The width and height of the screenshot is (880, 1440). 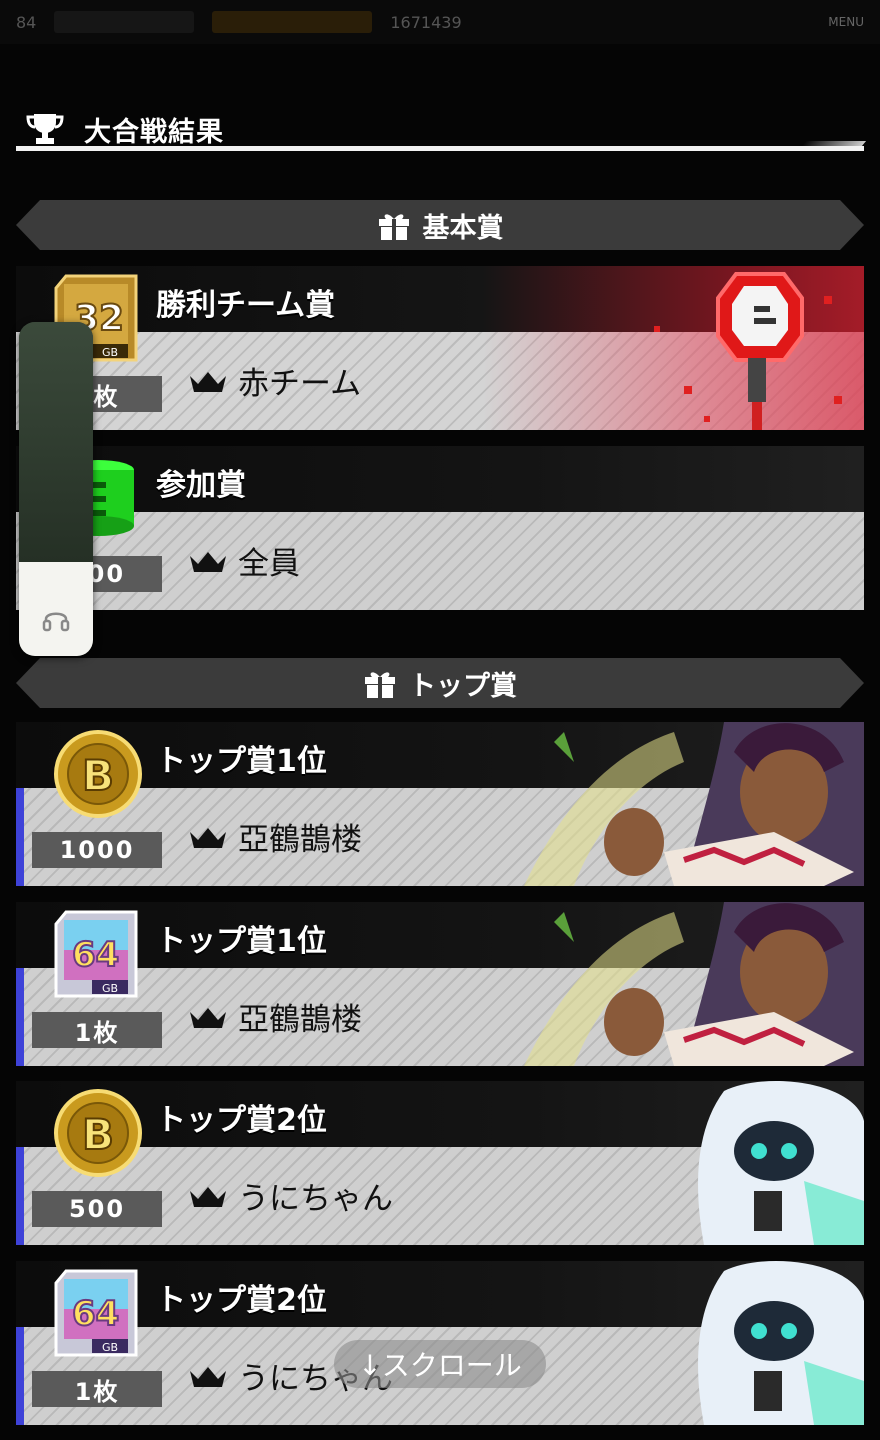 I want to click on prize-name: 勝利チーム賞, so click(x=246, y=305).